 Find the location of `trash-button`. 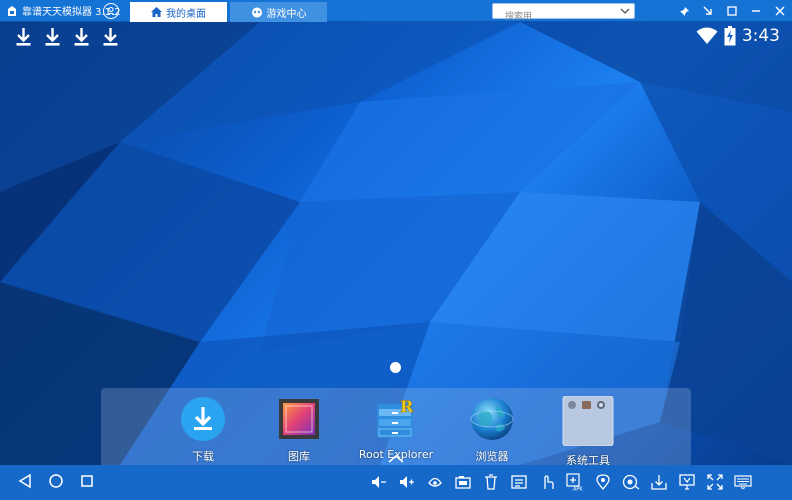

trash-button is located at coordinates (491, 482).